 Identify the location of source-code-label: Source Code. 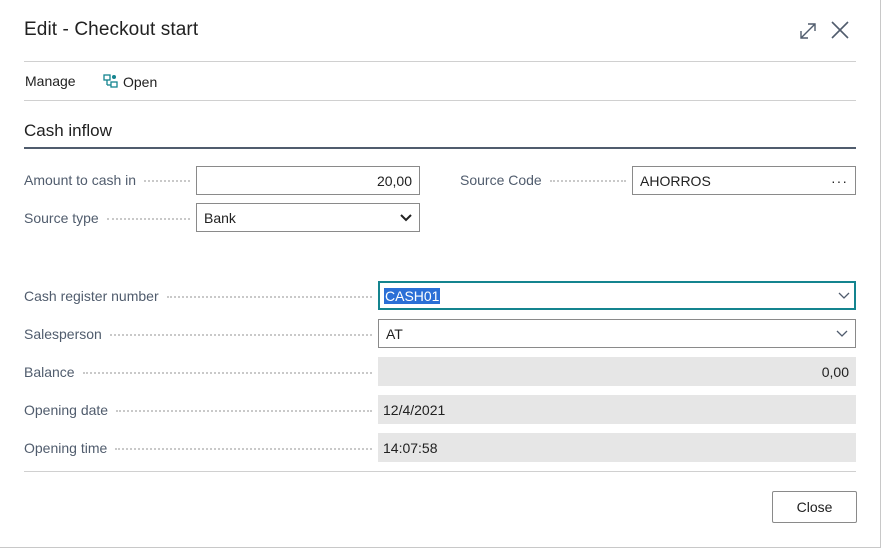
(501, 180).